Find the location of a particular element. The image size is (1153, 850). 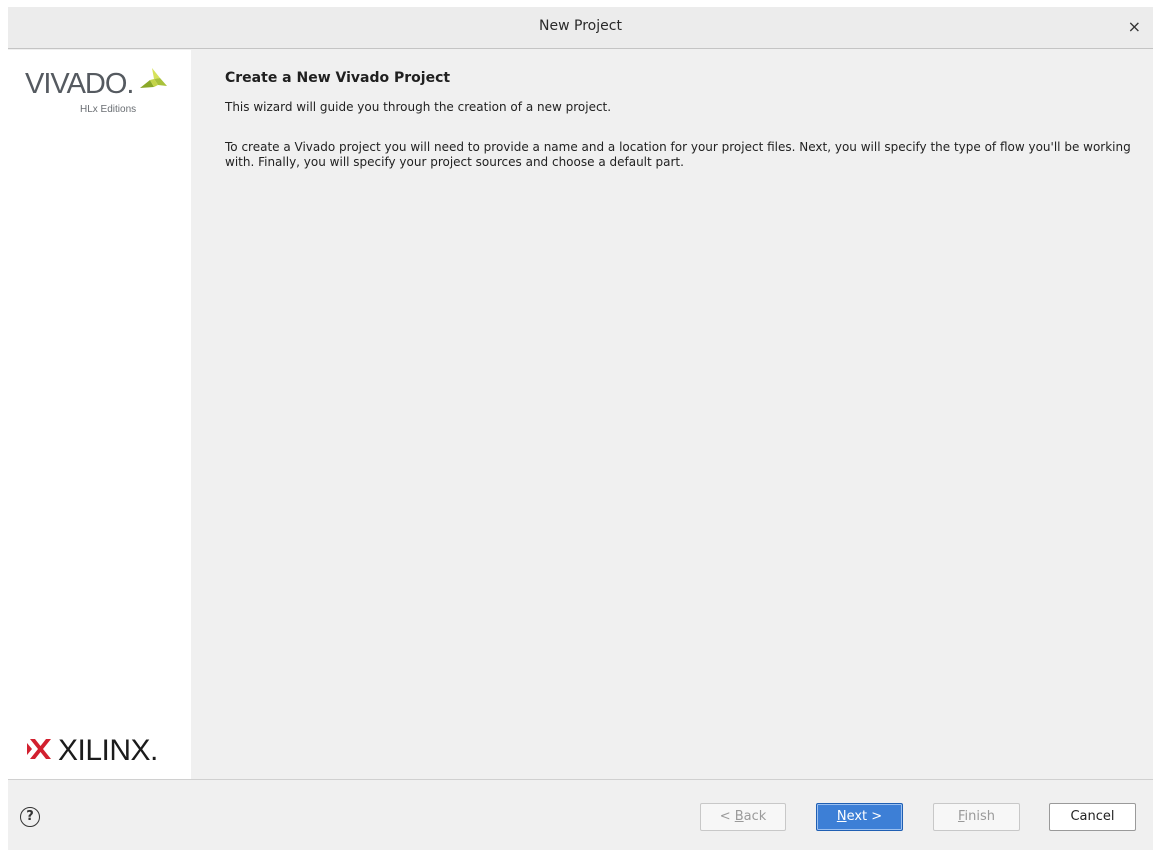

back-mnemonic: B is located at coordinates (739, 816).